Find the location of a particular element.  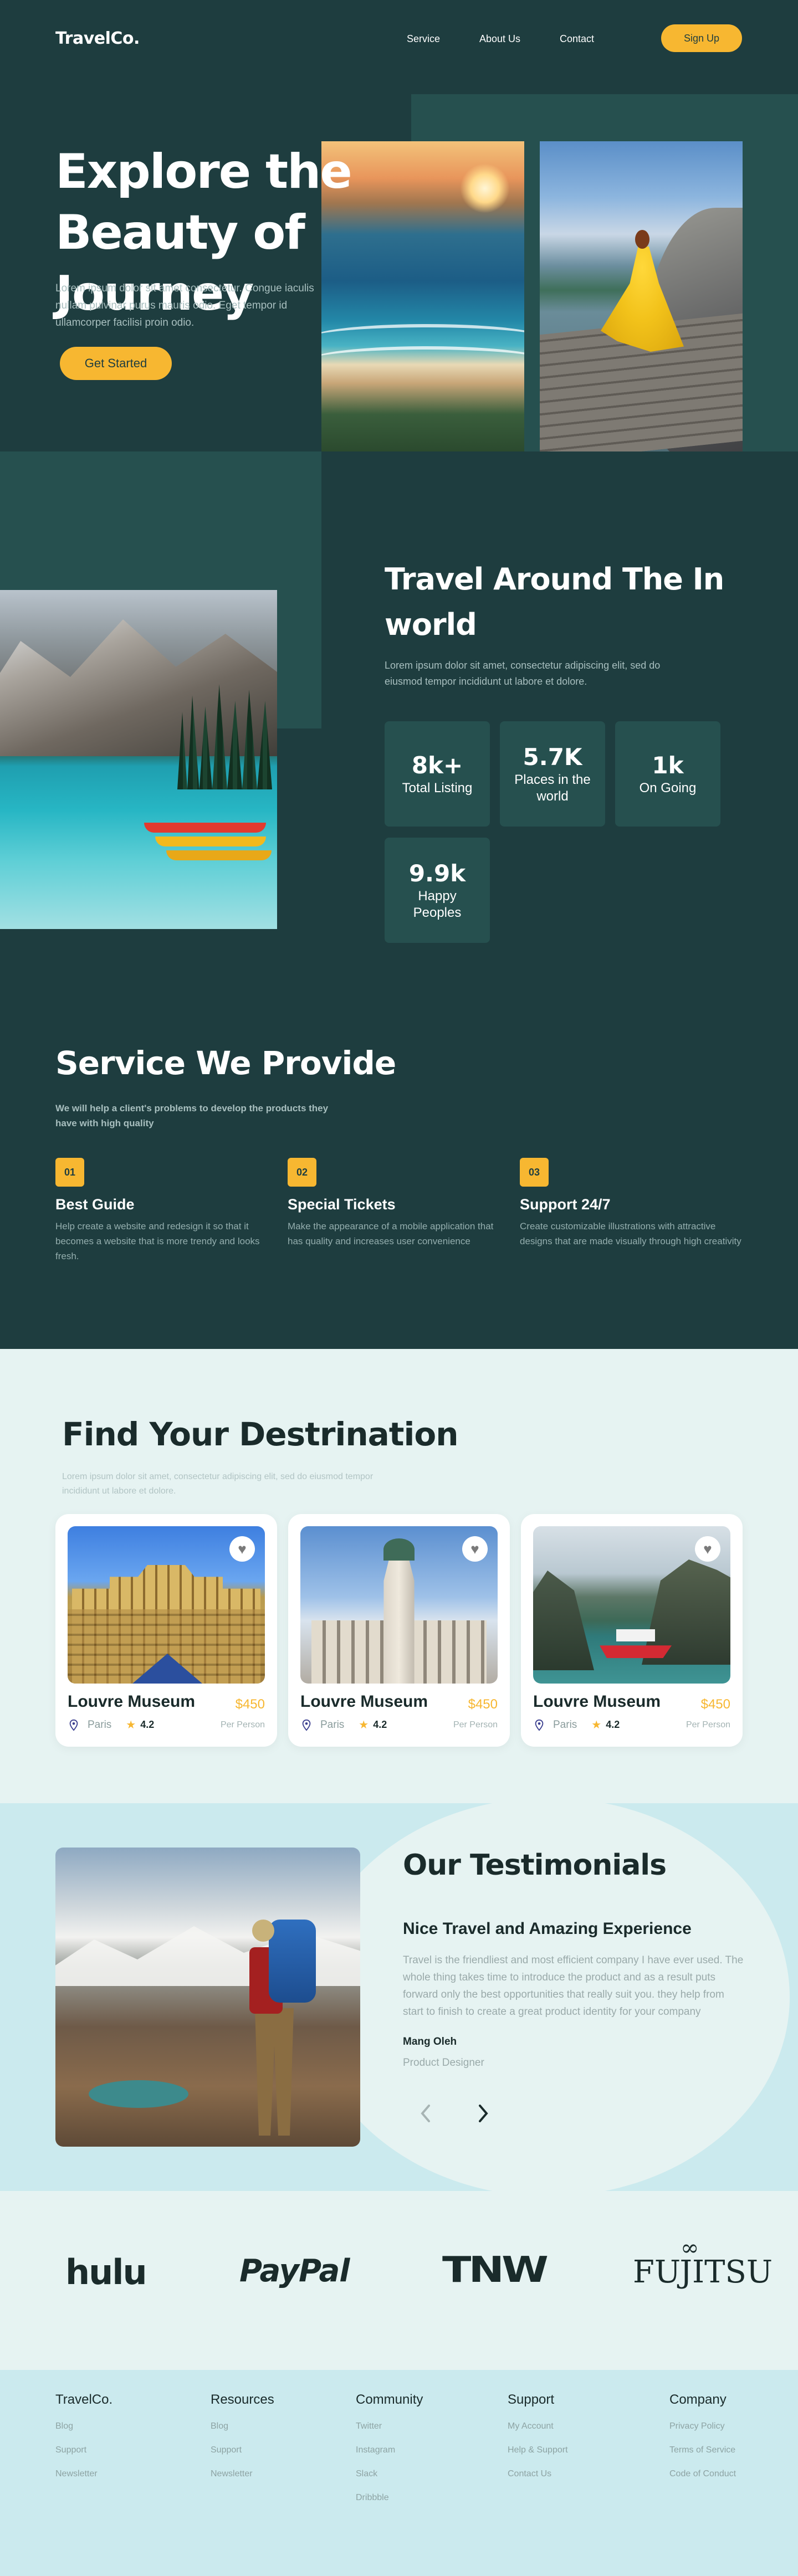

head-shape is located at coordinates (642, 239).